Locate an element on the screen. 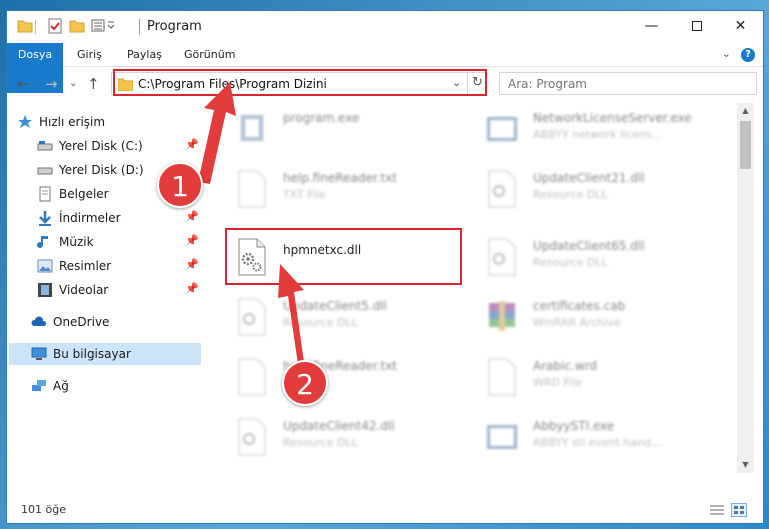 This screenshot has height=529, width=769. file-item: certificates.cab WinRAR Archive is located at coordinates (595, 316).